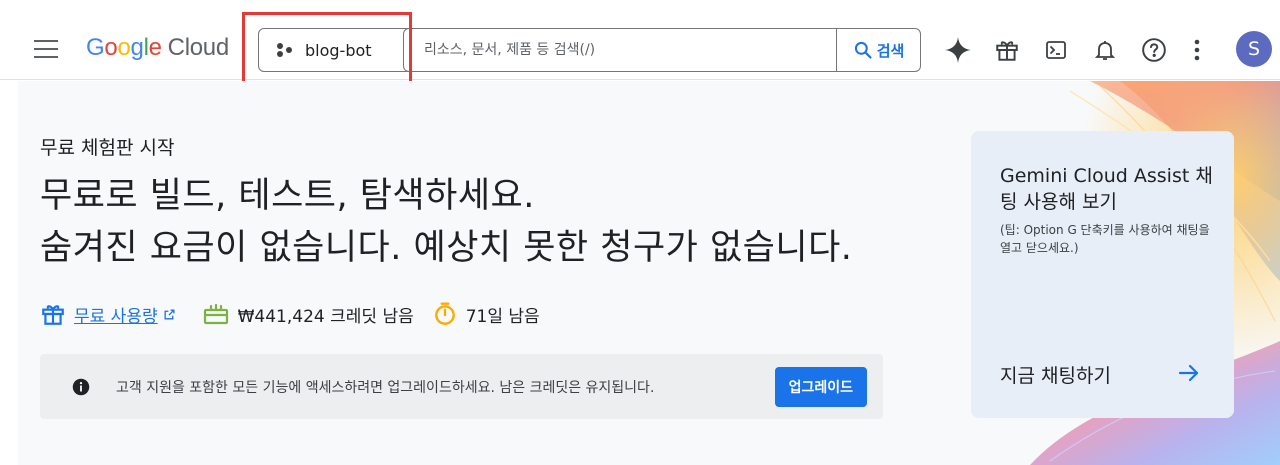 This screenshot has width=1280, height=465. Describe the element at coordinates (1254, 49) in the screenshot. I see `account-avatar: S` at that location.